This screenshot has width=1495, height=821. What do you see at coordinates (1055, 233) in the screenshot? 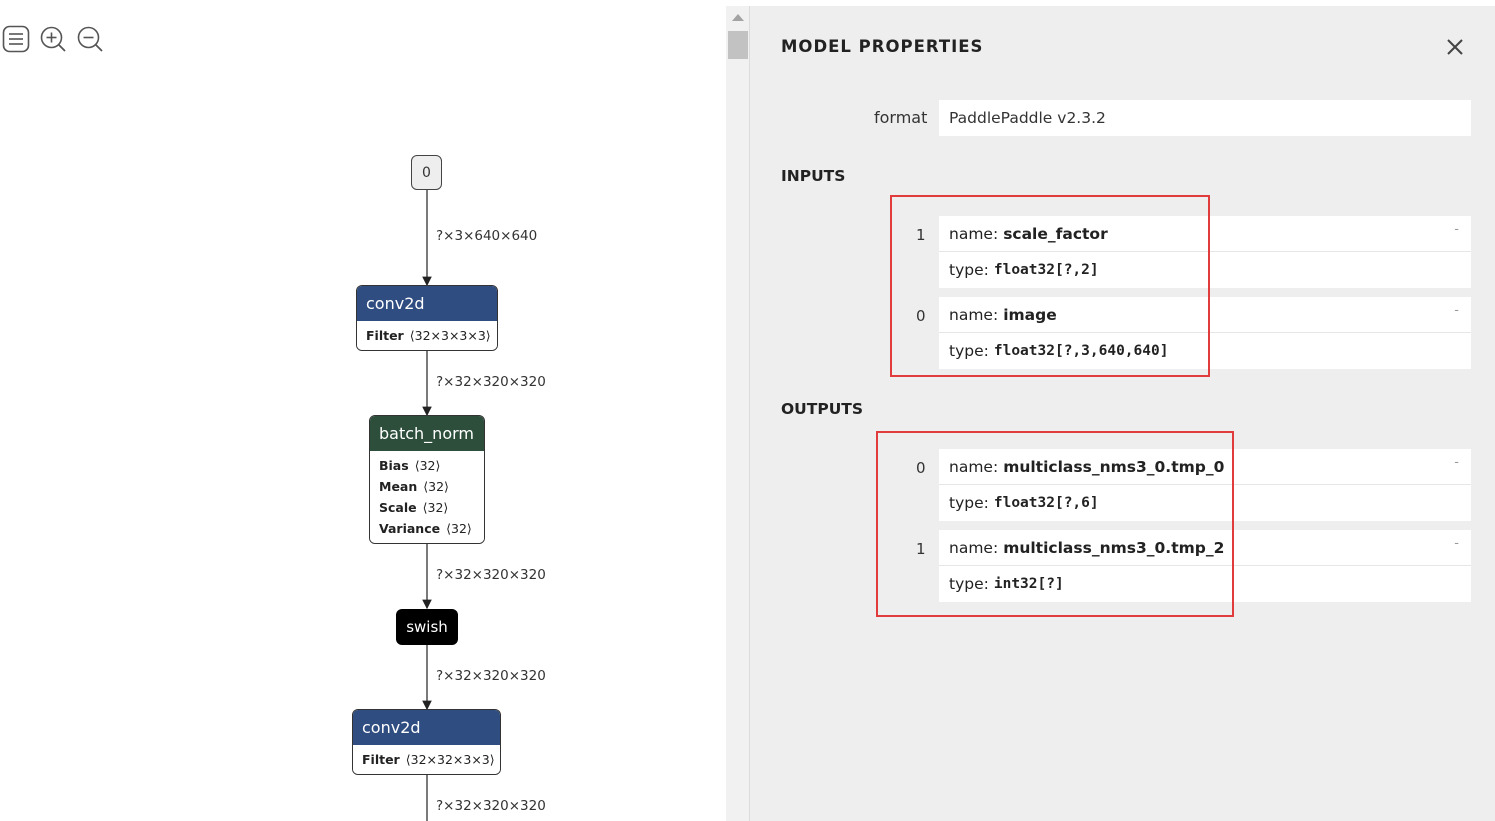
I see `argument-name: scale_factor` at bounding box center [1055, 233].